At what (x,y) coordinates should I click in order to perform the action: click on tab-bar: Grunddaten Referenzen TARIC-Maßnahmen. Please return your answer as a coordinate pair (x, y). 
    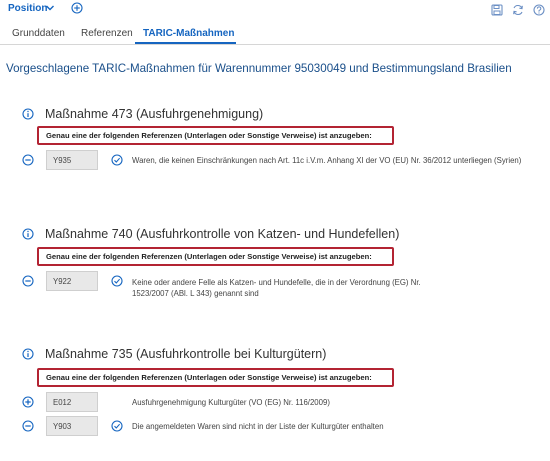
    Looking at the image, I should click on (275, 34).